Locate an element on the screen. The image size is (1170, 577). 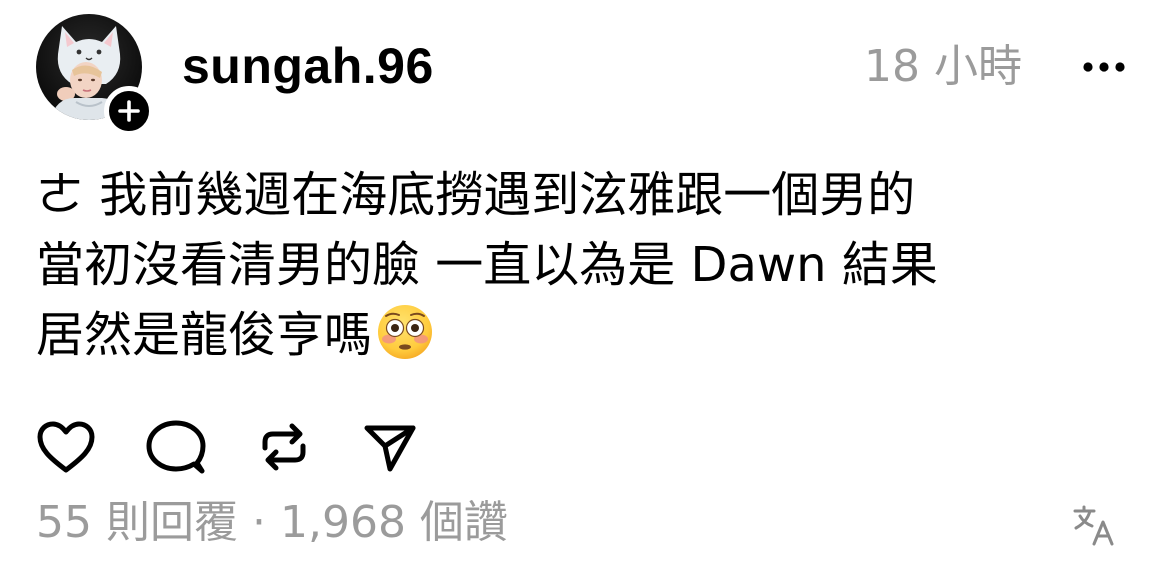
reply-button is located at coordinates (176, 447).